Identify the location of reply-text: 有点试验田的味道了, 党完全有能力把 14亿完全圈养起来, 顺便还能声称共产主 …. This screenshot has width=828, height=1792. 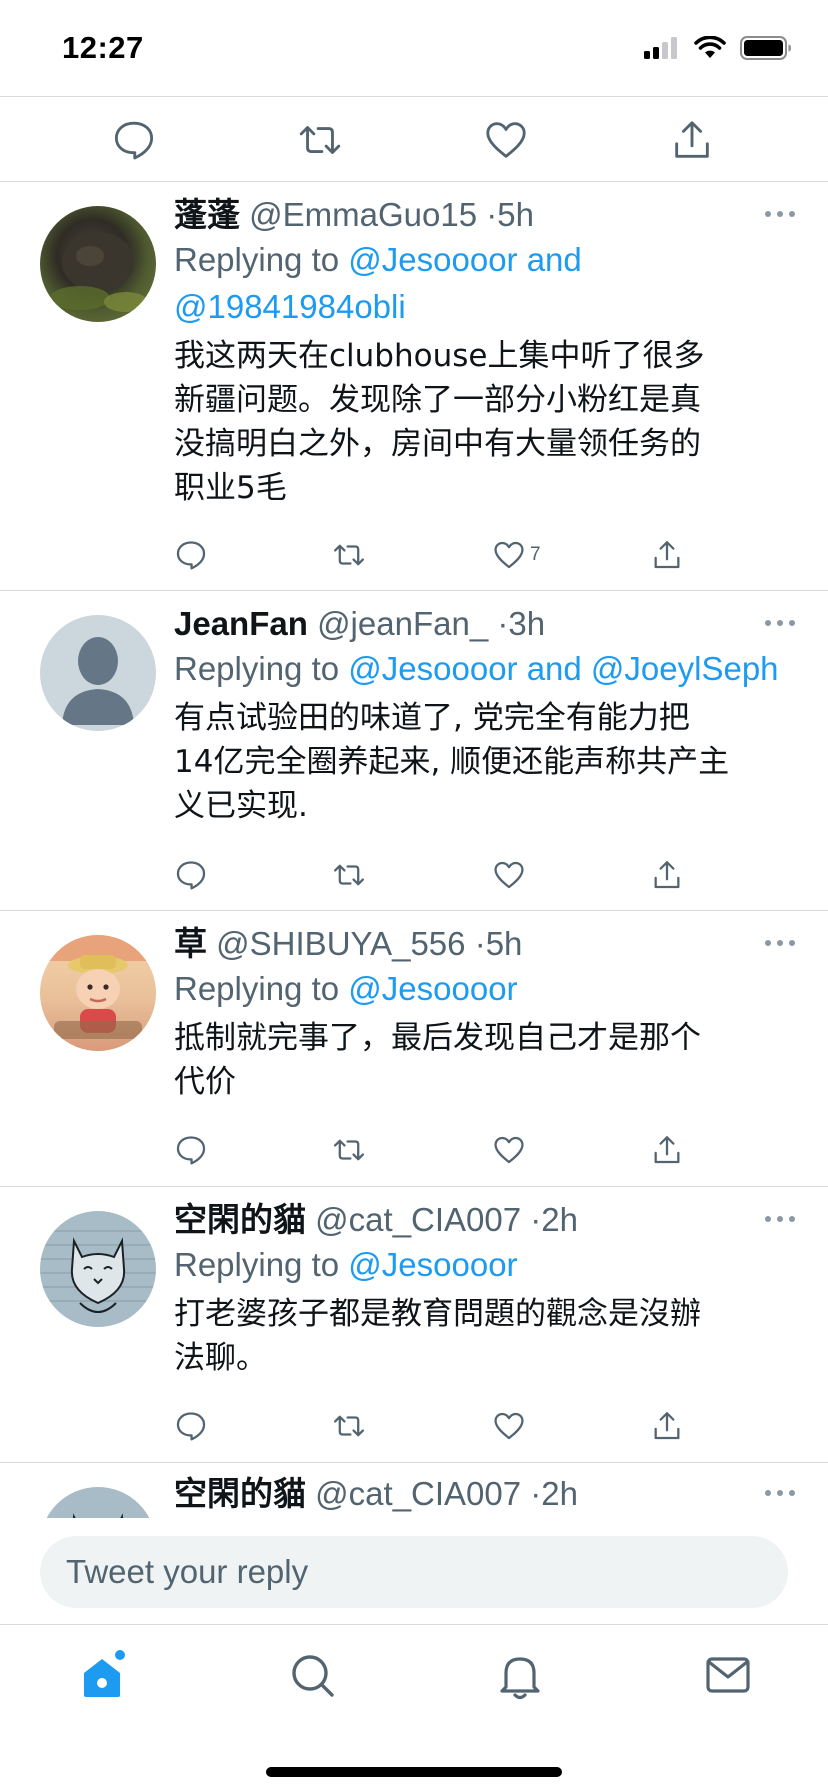
(486, 762).